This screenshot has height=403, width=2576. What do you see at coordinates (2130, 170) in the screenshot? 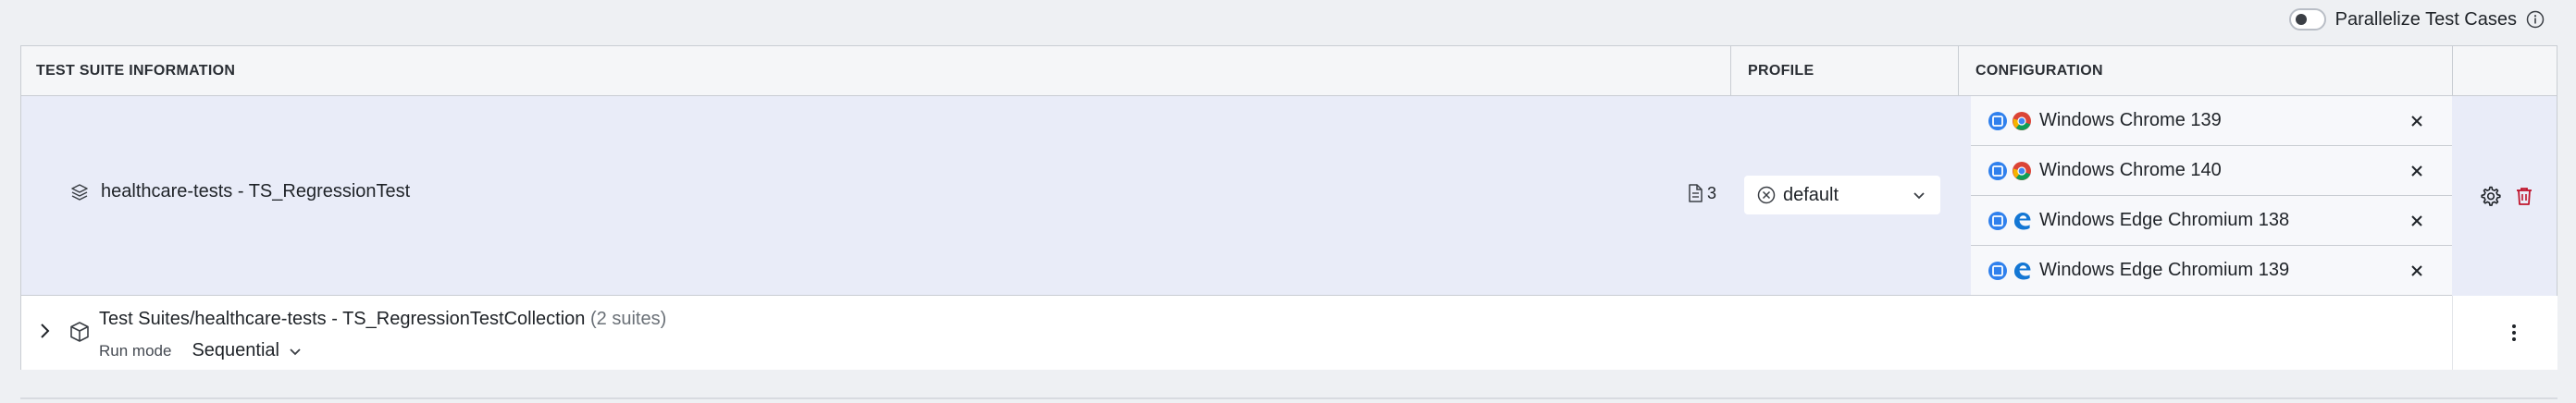
I see `configuration-label: Windows Chrome 140` at bounding box center [2130, 170].